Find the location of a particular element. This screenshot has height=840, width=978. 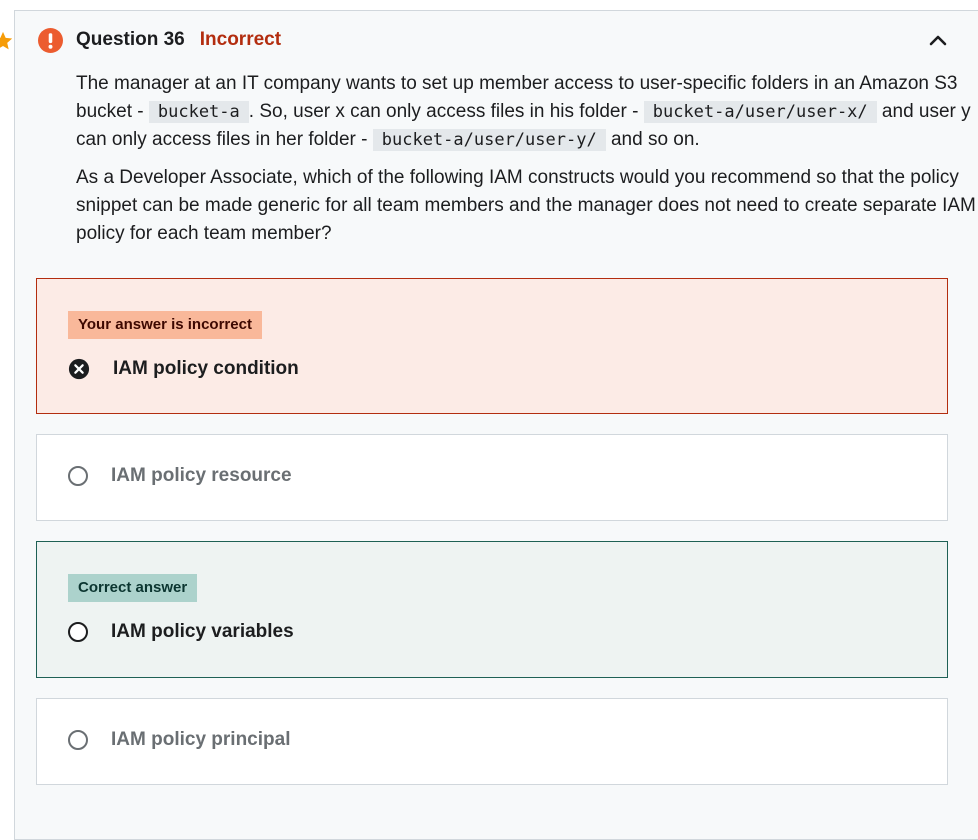

option-row: IAM policy condition is located at coordinates (183, 369).